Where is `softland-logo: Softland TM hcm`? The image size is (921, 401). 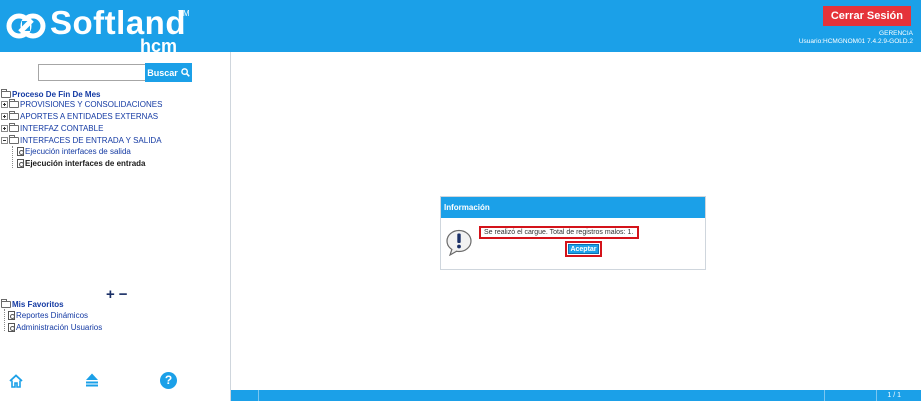
softland-logo: Softland TM hcm is located at coordinates (101, 30).